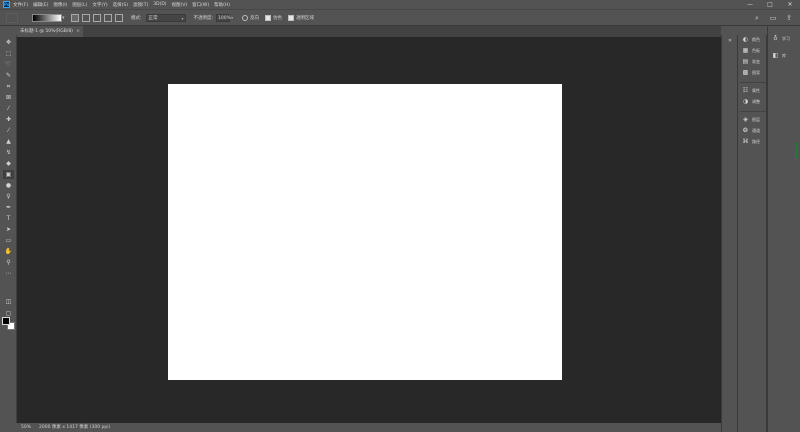 This screenshot has width=800, height=432. I want to click on panel-label: 学习, so click(786, 38).